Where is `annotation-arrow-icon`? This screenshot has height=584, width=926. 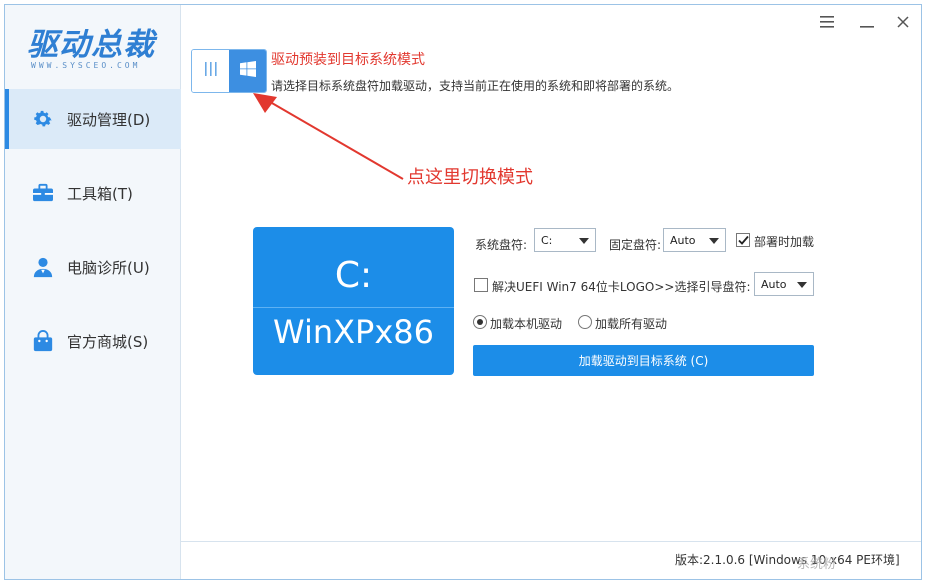
annotation-arrow-icon is located at coordinates (328, 136).